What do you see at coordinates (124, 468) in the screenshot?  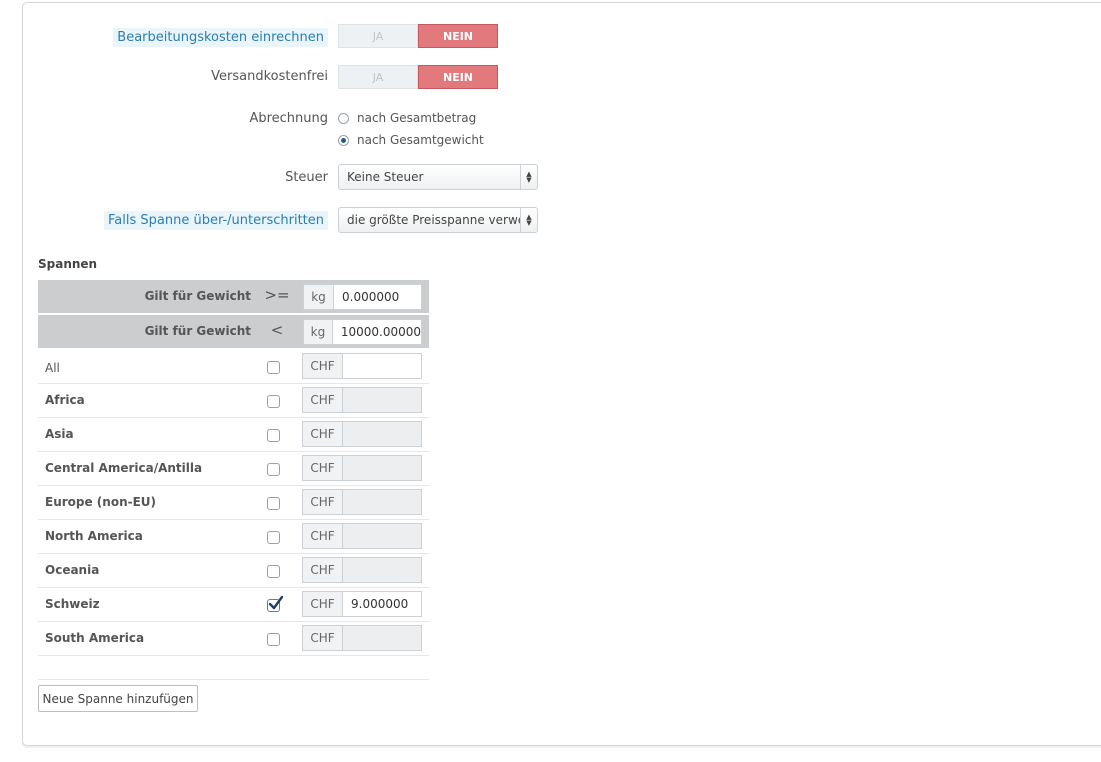 I see `zone-name: Central America/Antilla` at bounding box center [124, 468].